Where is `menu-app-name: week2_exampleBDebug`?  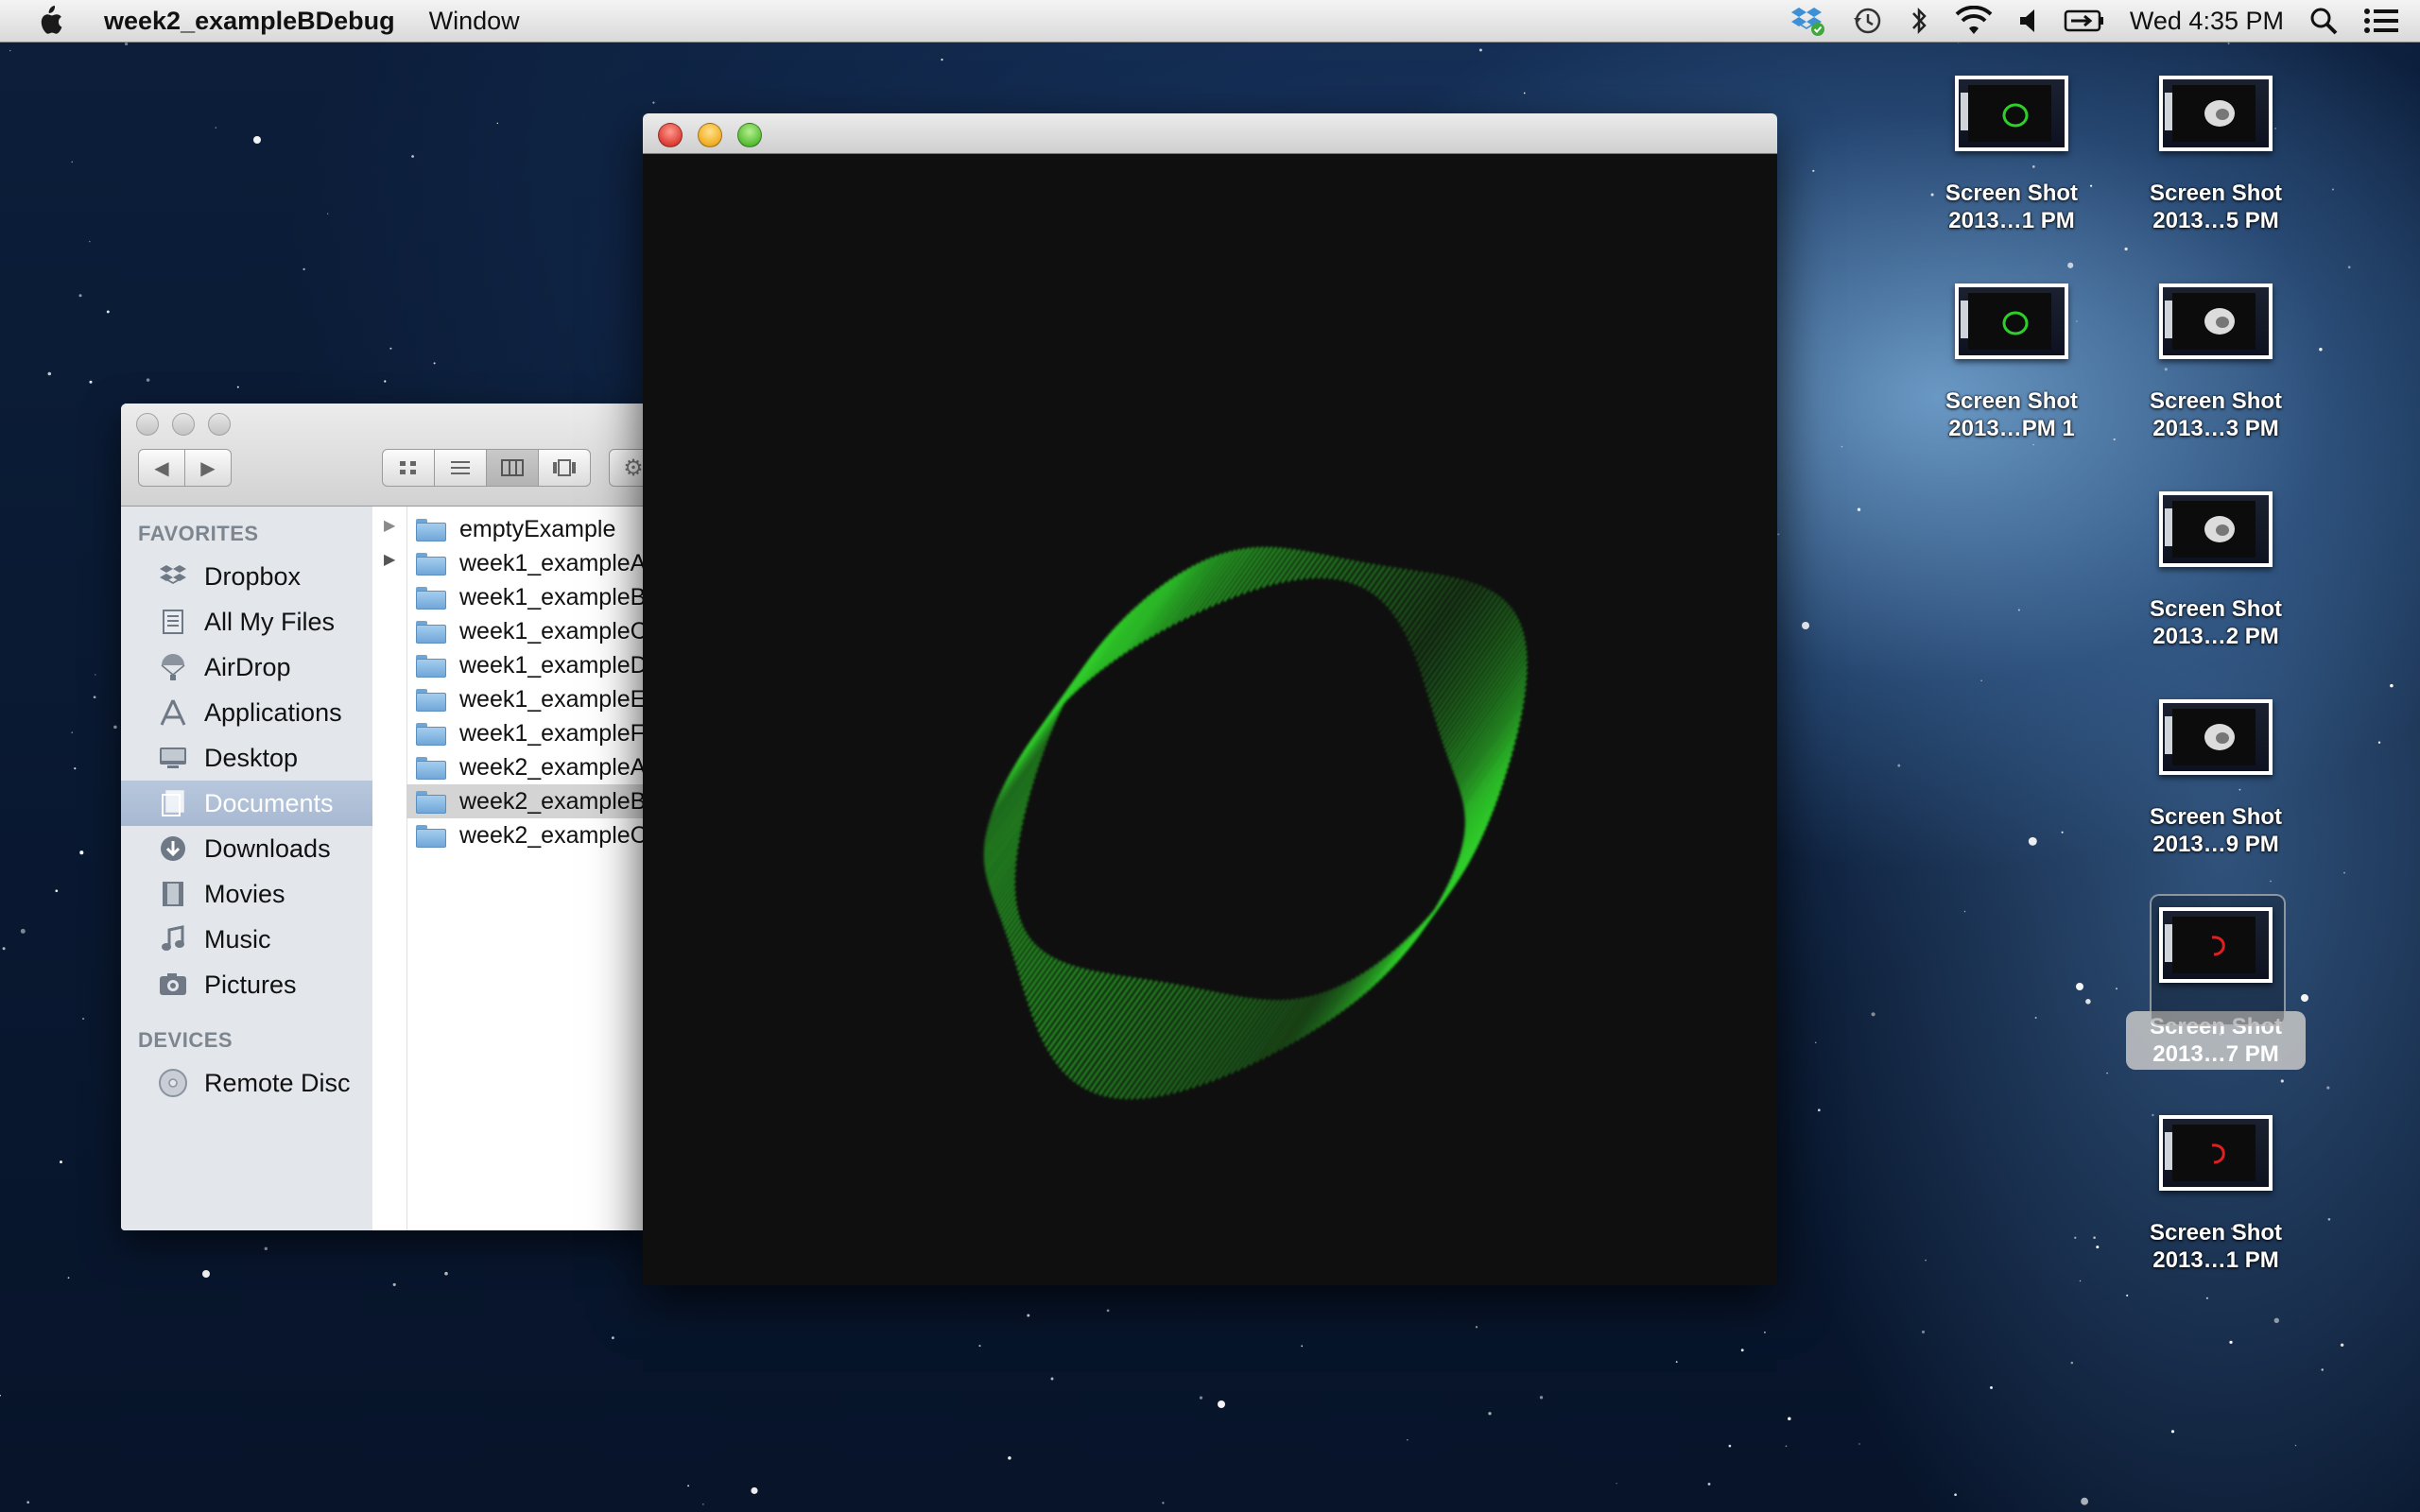
menu-app-name: week2_exampleBDebug is located at coordinates (249, 21).